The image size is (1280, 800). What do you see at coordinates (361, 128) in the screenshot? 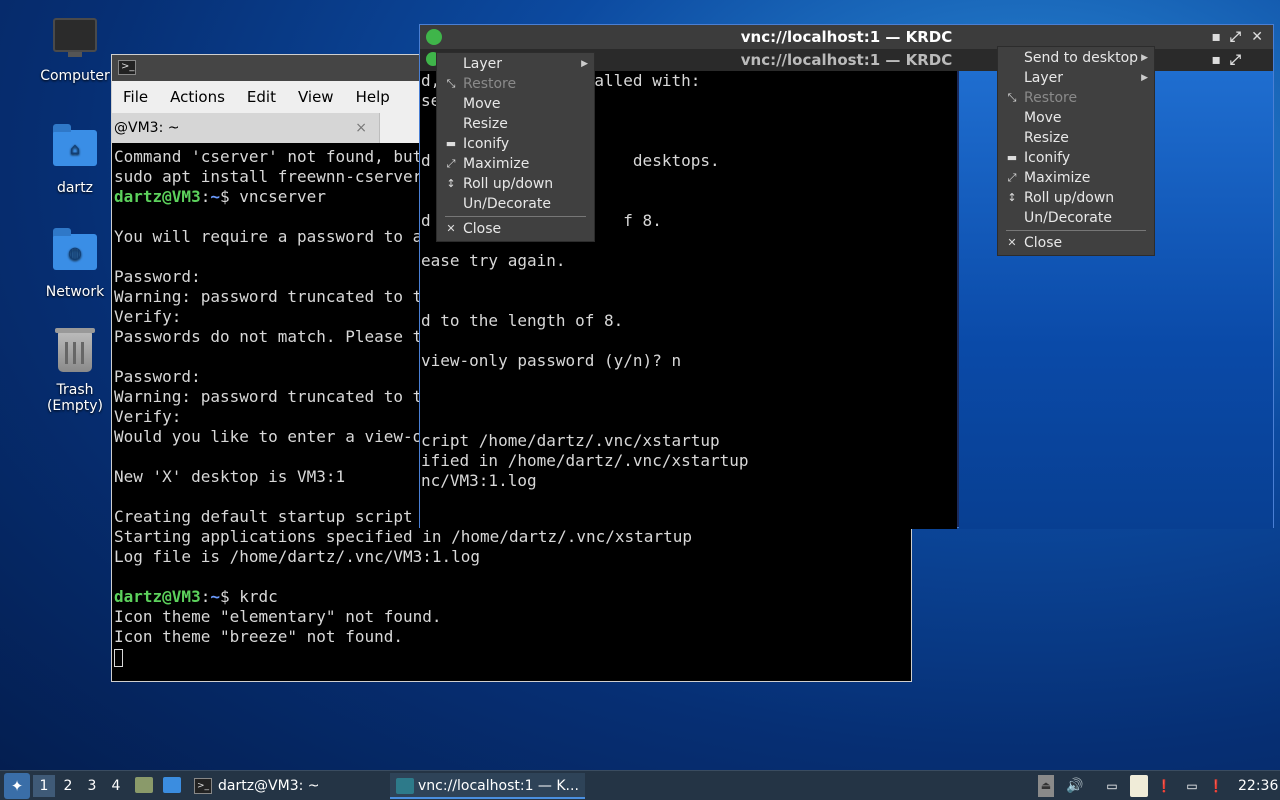
I see `close-icon: ×` at bounding box center [361, 128].